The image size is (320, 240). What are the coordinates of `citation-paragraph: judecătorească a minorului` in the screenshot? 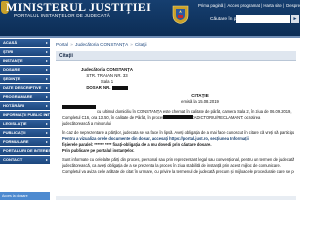 It's located at (86, 123).